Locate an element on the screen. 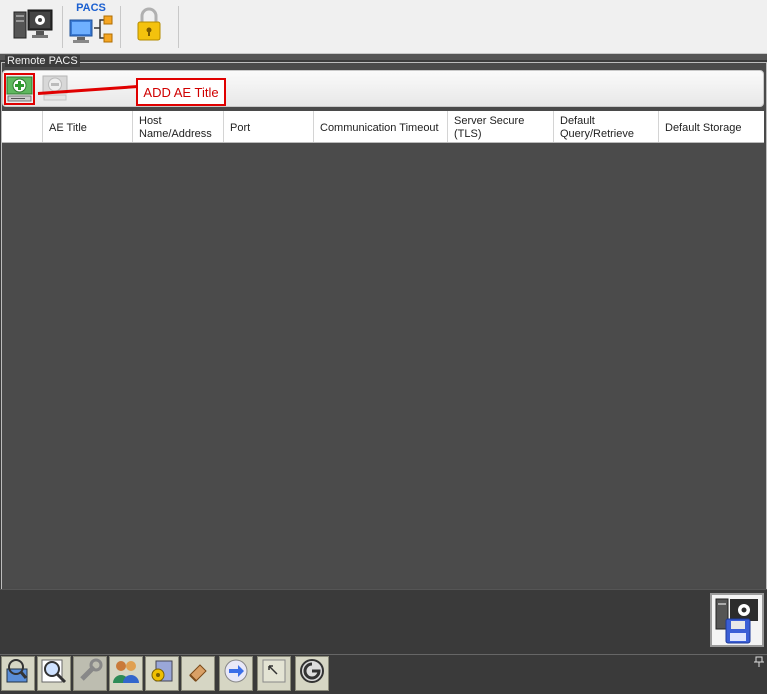 This screenshot has width=767, height=694. taskbar-disc-arrow-button is located at coordinates (236, 673).